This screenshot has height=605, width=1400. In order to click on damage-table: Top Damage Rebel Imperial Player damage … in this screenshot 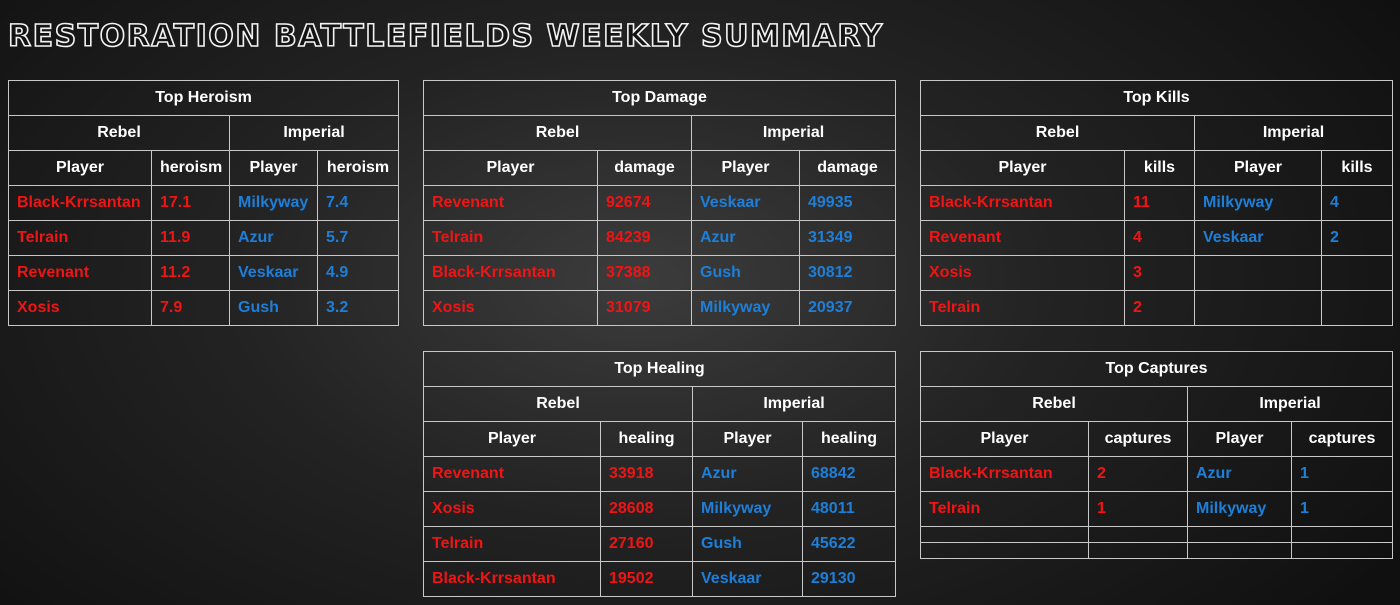, I will do `click(659, 203)`.